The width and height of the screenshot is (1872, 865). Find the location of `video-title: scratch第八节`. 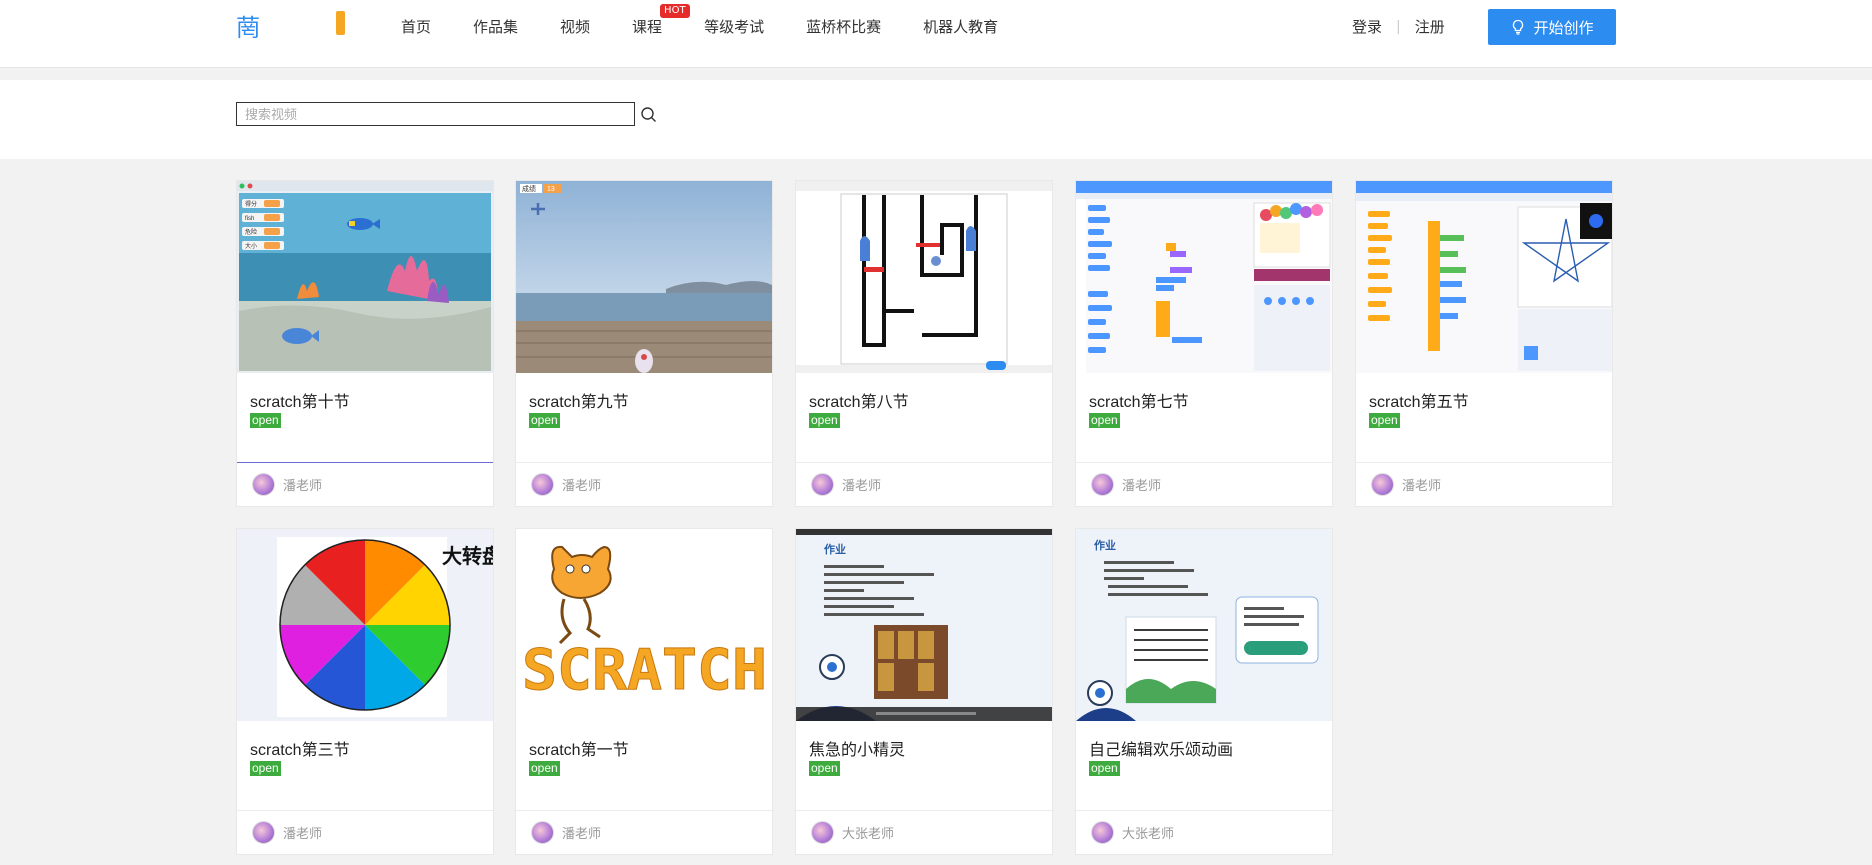

video-title: scratch第八节 is located at coordinates (859, 400).